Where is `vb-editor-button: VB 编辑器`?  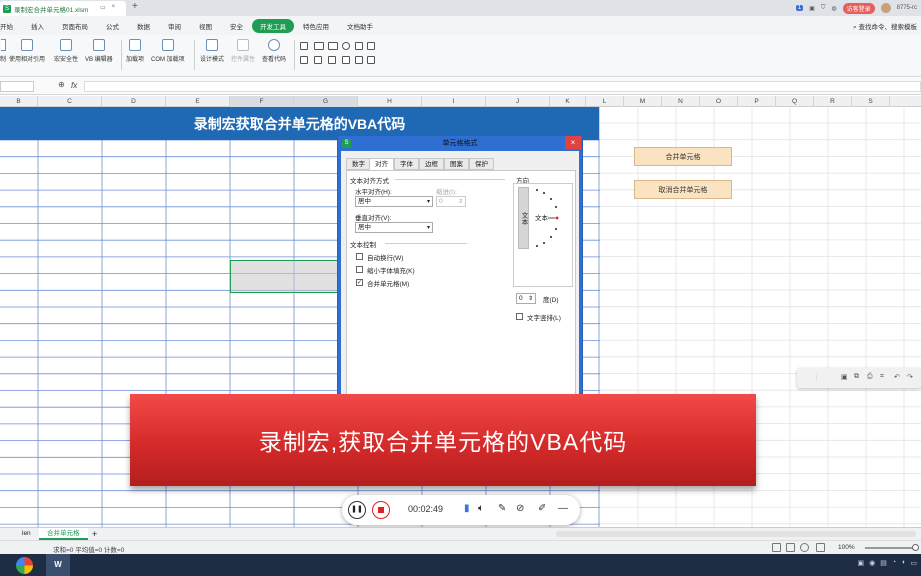
vb-editor-button: VB 编辑器 is located at coordinates (99, 51).